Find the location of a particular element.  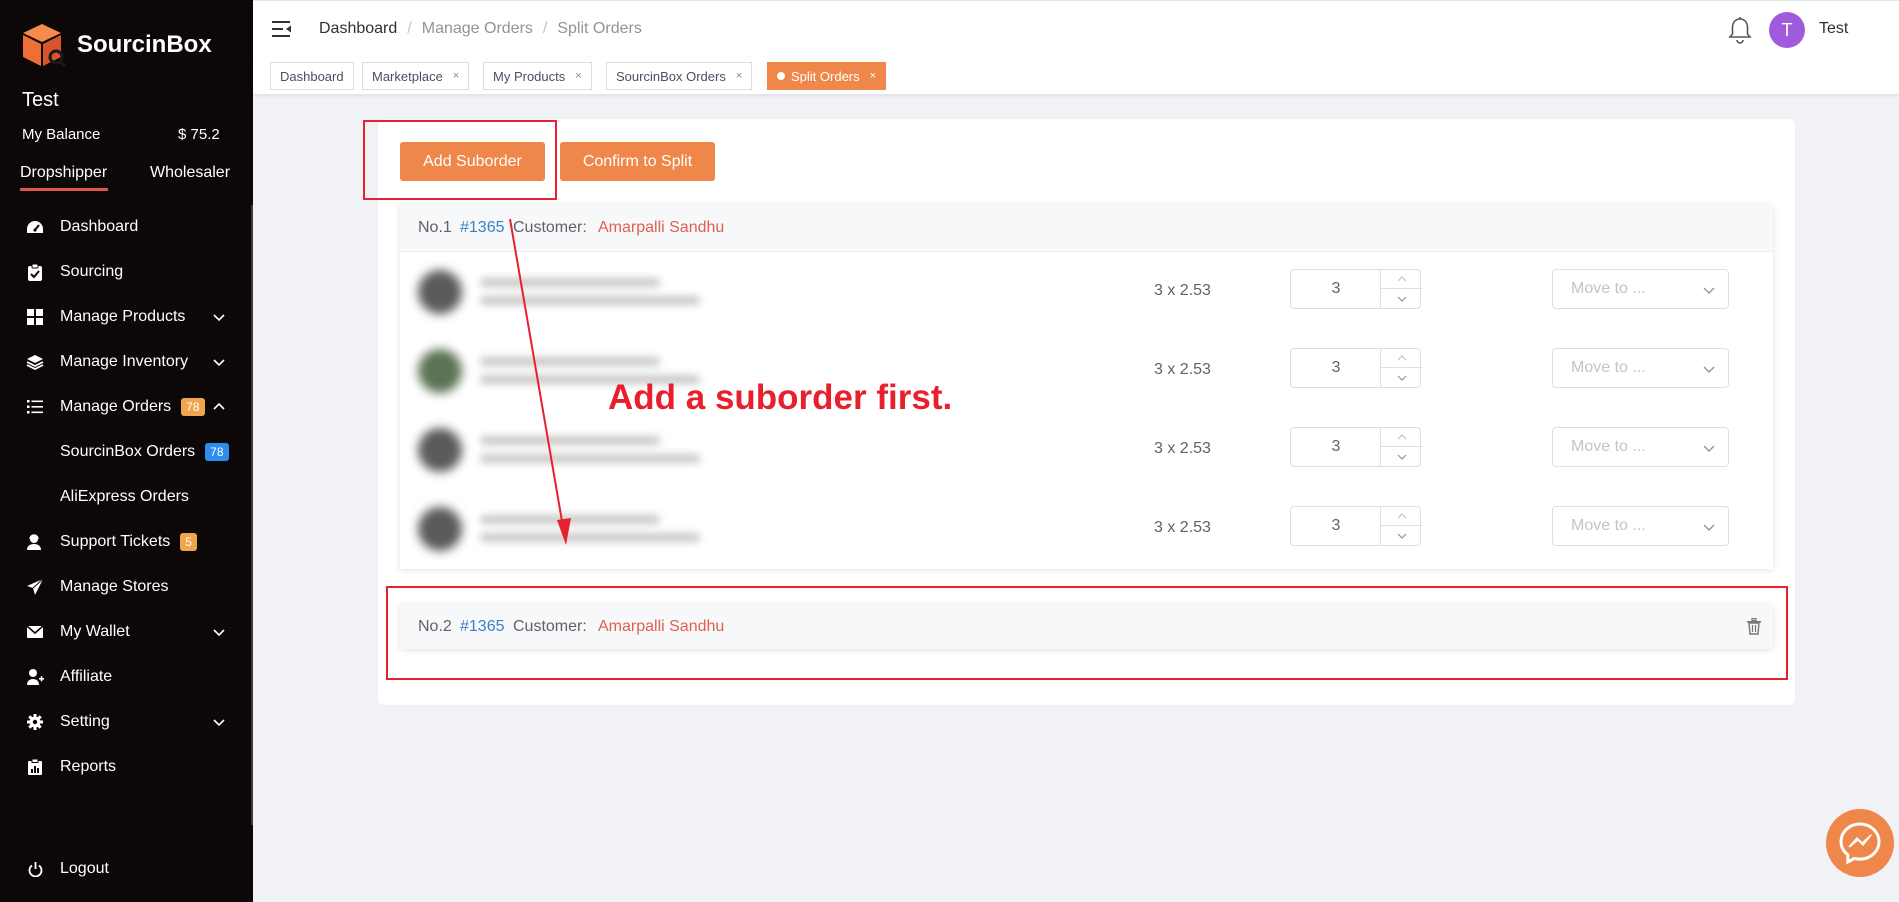

sidebar-item-label: Dashboard is located at coordinates (99, 226).